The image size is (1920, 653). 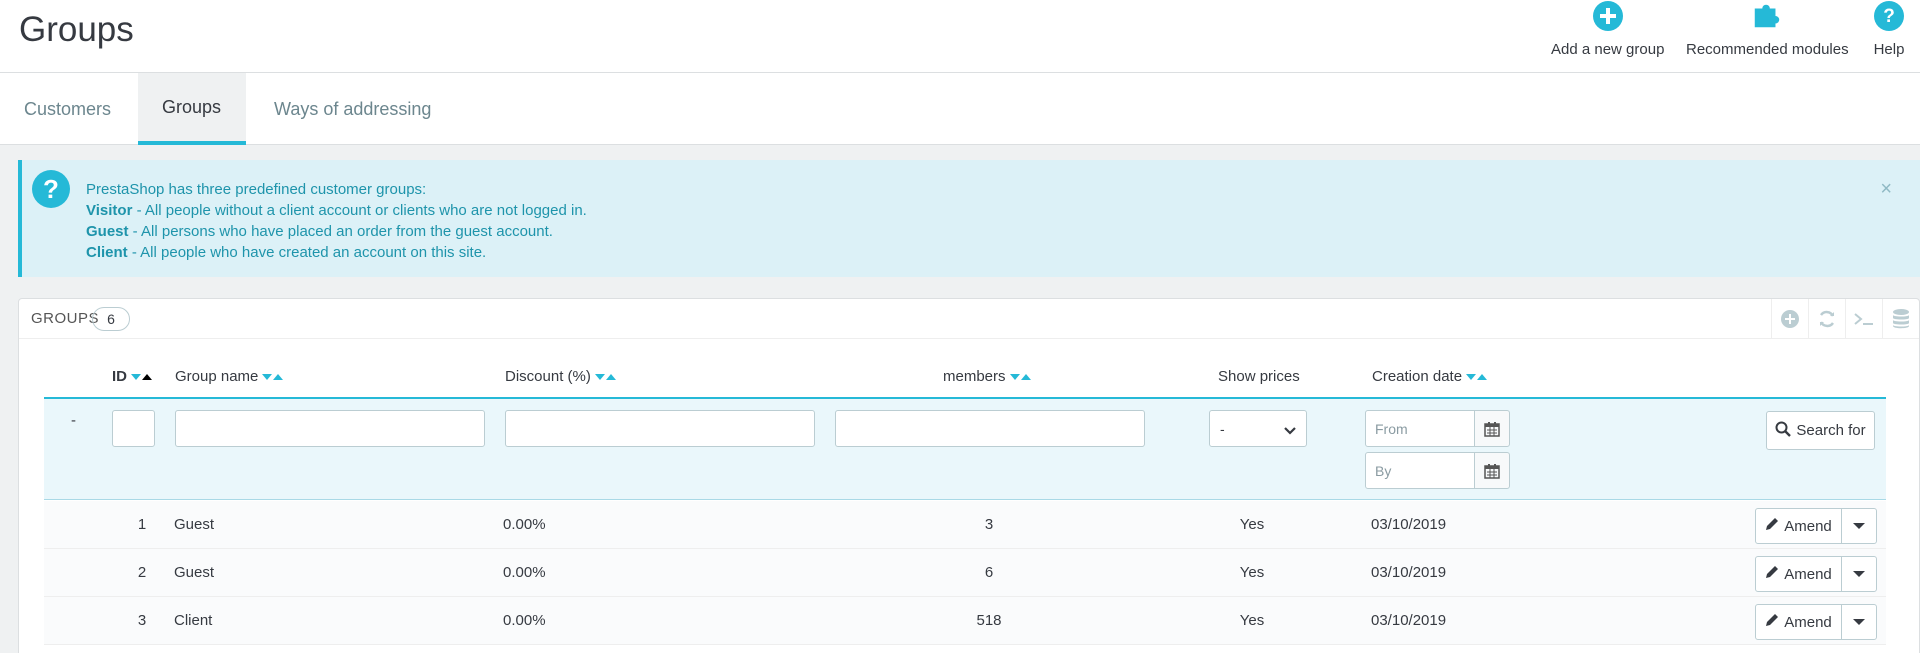 I want to click on cell-members: 6, so click(x=989, y=572).